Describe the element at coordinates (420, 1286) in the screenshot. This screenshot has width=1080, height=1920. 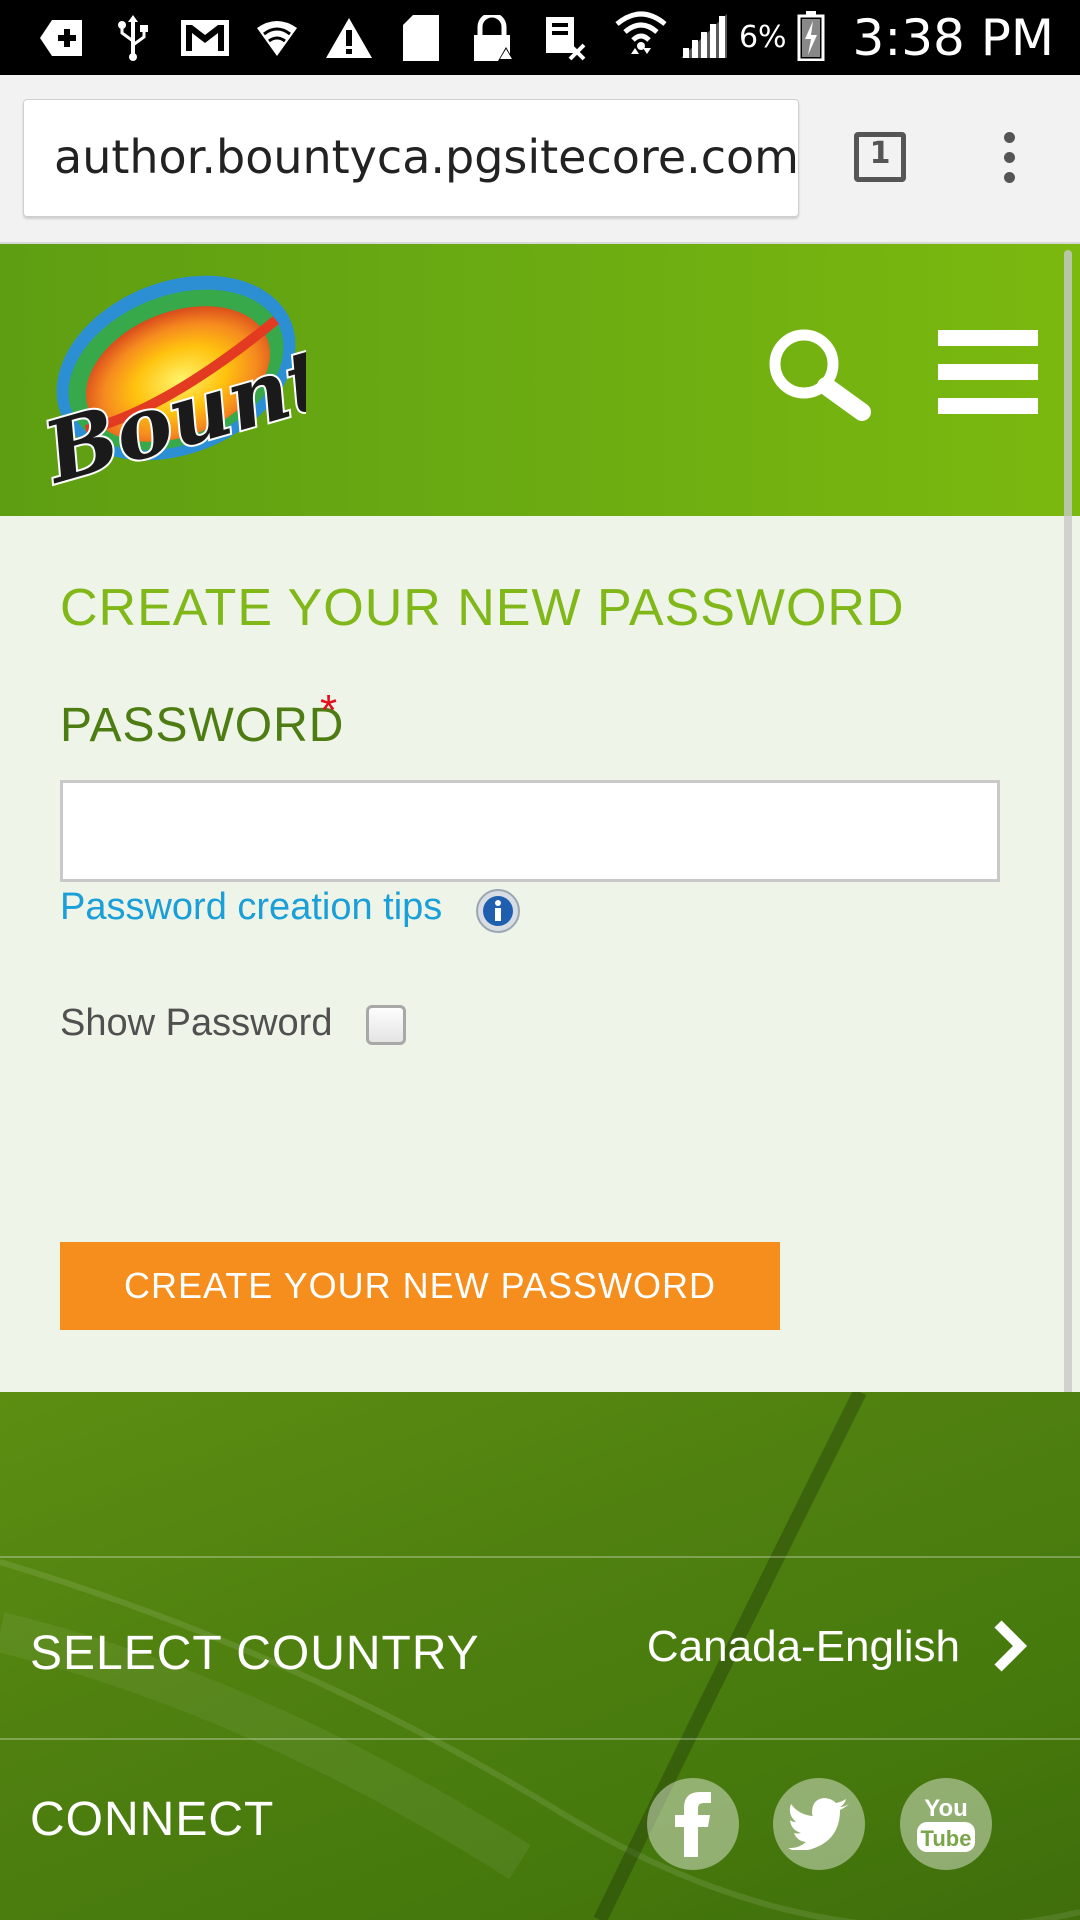
I see `create-password-button: CREATE YOUR NEW PASSWORD` at that location.